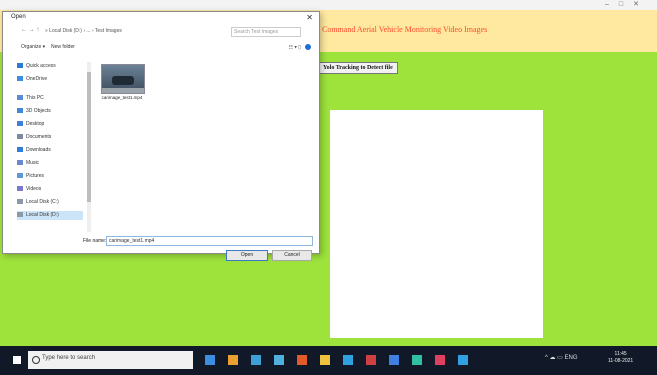 This screenshot has width=657, height=375. I want to click on dialog-title: Open, so click(18, 17).